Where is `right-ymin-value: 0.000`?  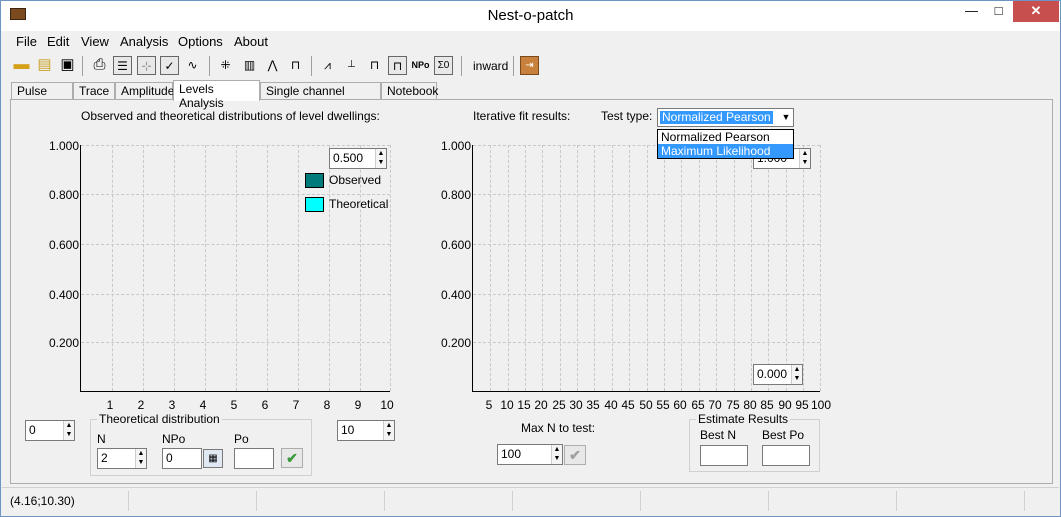
right-ymin-value: 0.000 is located at coordinates (772, 374).